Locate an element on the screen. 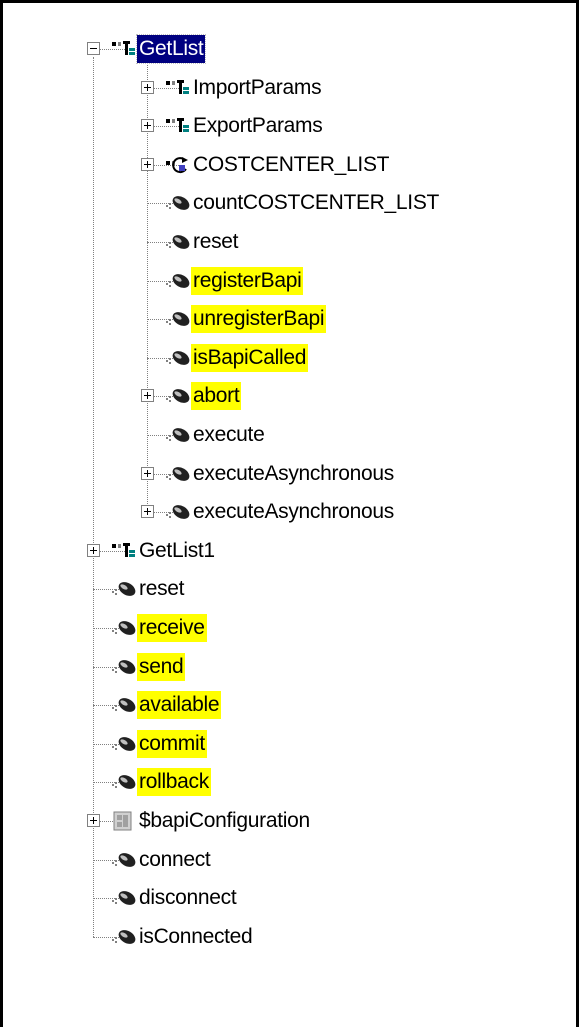 Image resolution: width=579 pixels, height=1027 pixels. tree-node: commit is located at coordinates (289, 744).